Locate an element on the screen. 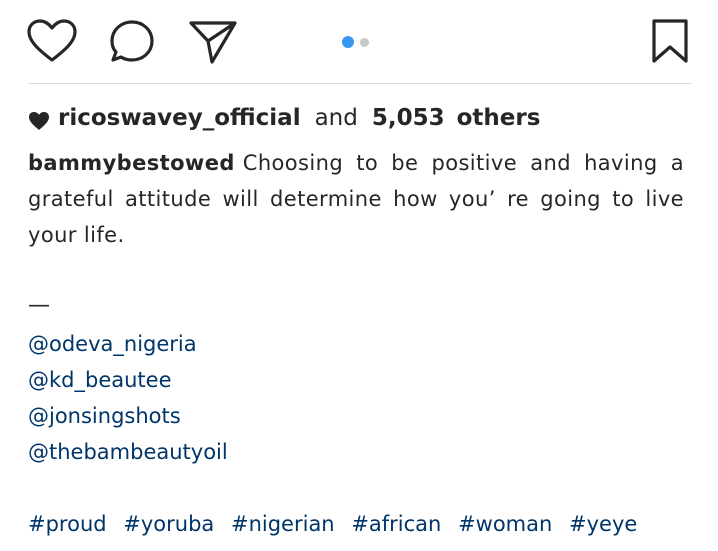 The width and height of the screenshot is (718, 551). carousel-dot-active is located at coordinates (348, 42).